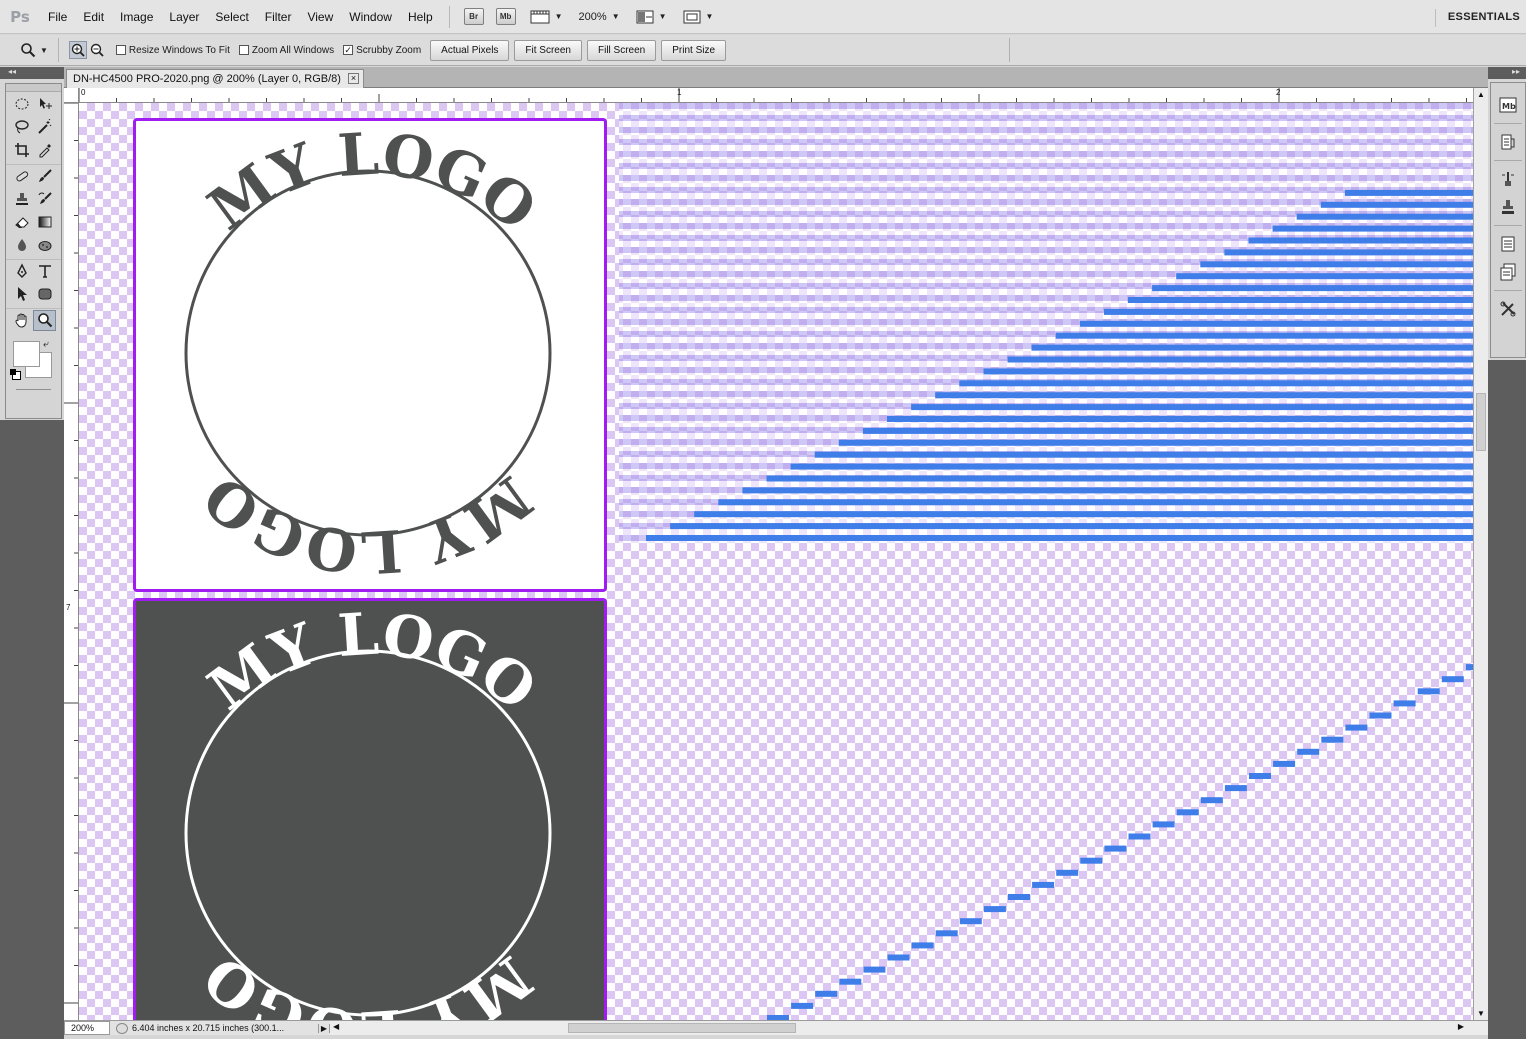  I want to click on horizontal-scroll-thumb, so click(682, 1028).